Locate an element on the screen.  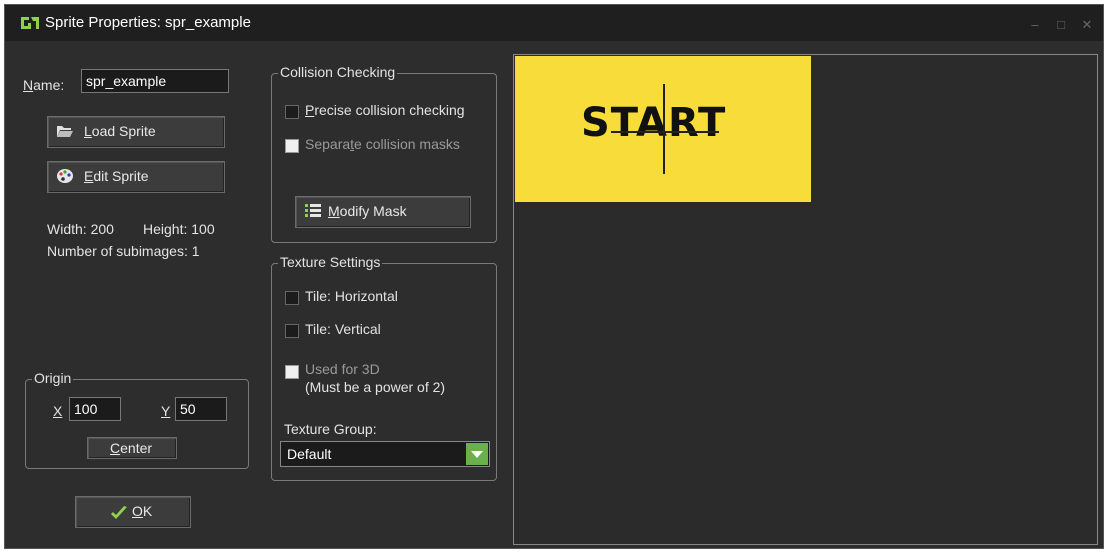
close-button: ✕ is located at coordinates (1087, 25).